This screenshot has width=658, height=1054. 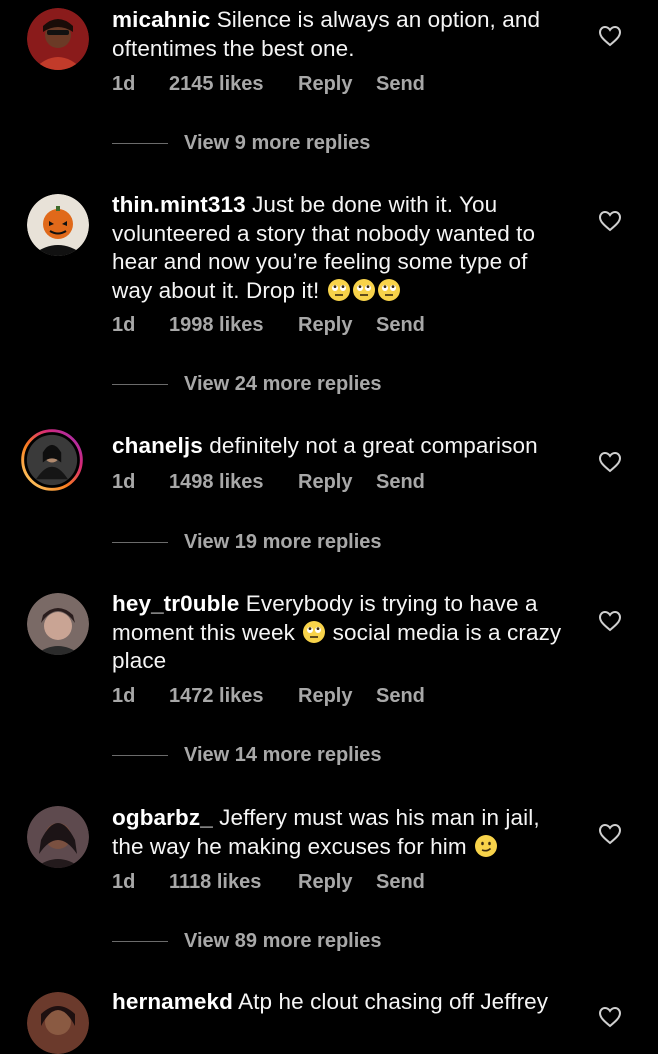 I want to click on smirk-emoji, so click(x=486, y=846).